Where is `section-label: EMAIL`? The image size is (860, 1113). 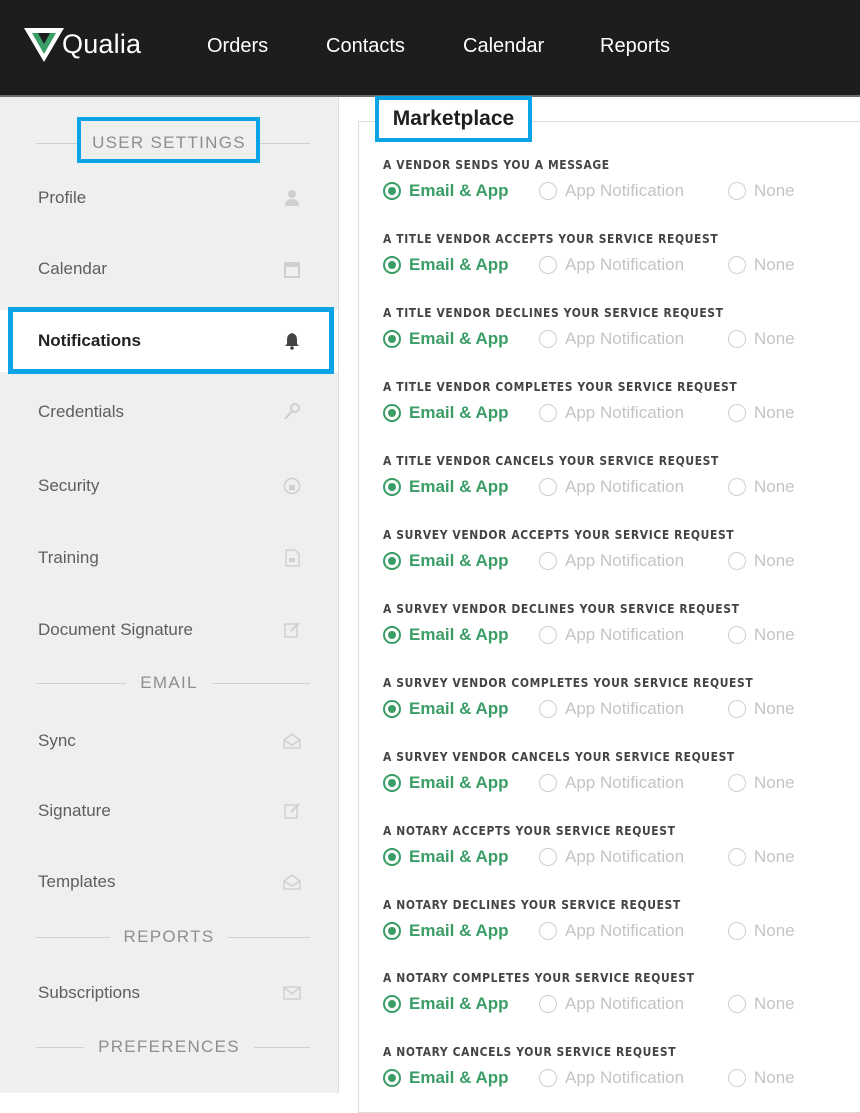 section-label: EMAIL is located at coordinates (169, 683).